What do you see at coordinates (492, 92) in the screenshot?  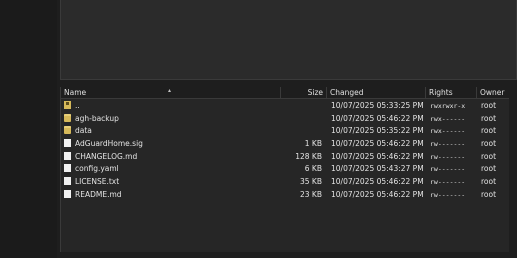 I see `column-header-owner-label: Owner` at bounding box center [492, 92].